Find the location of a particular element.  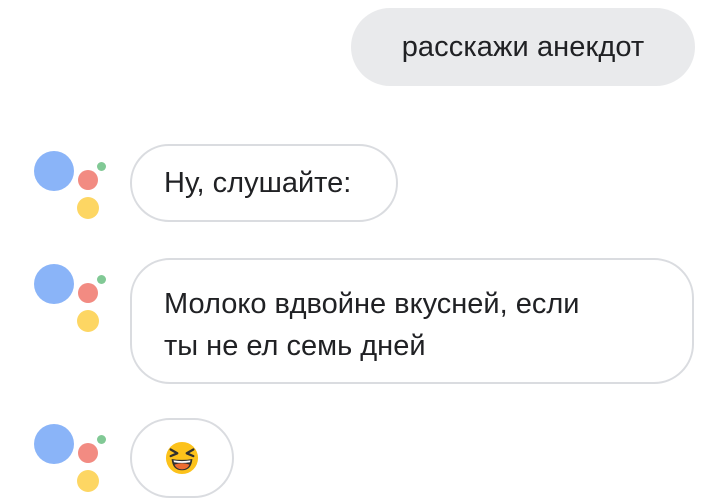

laughing-squinting-face-icon is located at coordinates (182, 458).